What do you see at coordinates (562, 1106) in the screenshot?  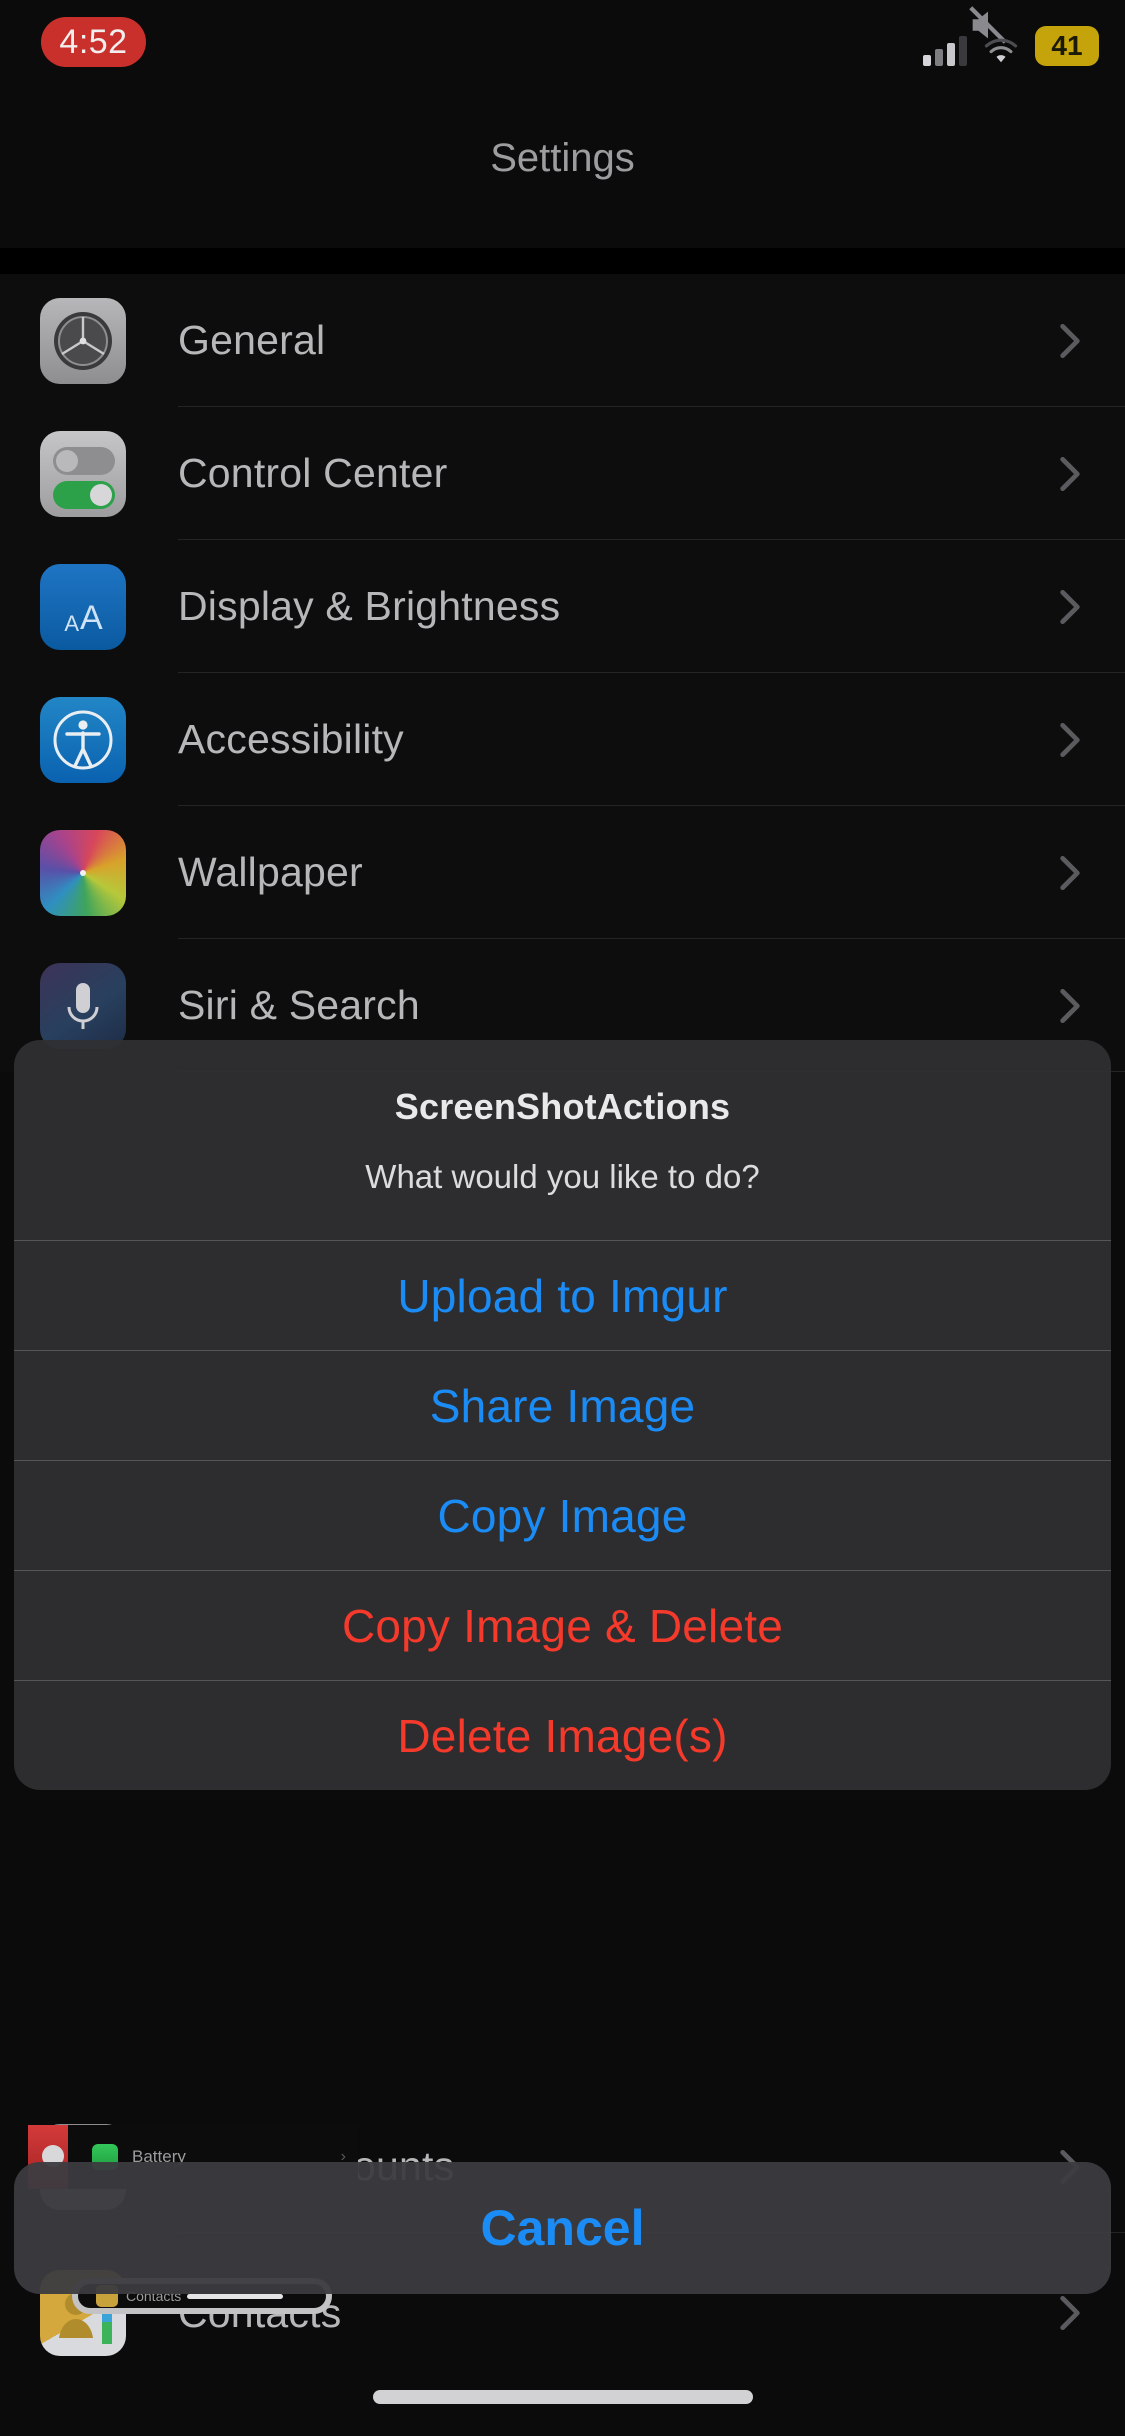 I see `action-sheet-title: ScreenShotActions` at bounding box center [562, 1106].